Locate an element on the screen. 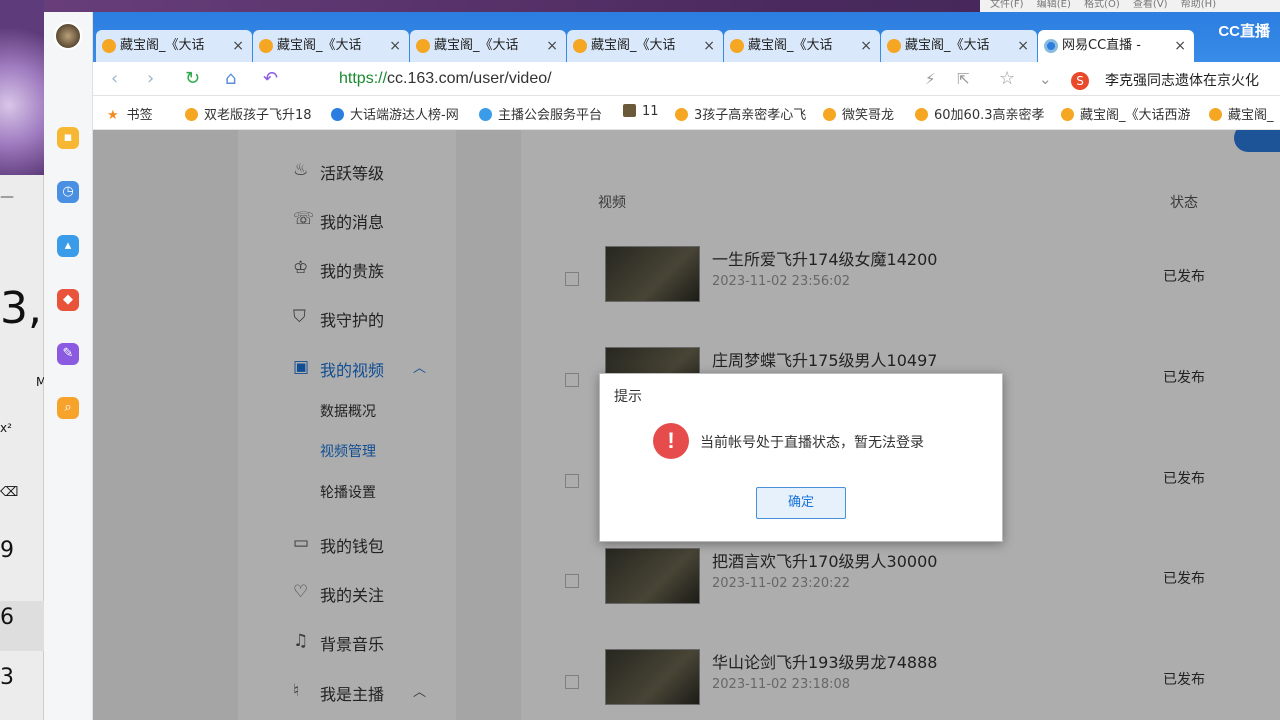 The image size is (1280, 720). url-field: https://cc.163.com/user/video/ is located at coordinates (445, 79).